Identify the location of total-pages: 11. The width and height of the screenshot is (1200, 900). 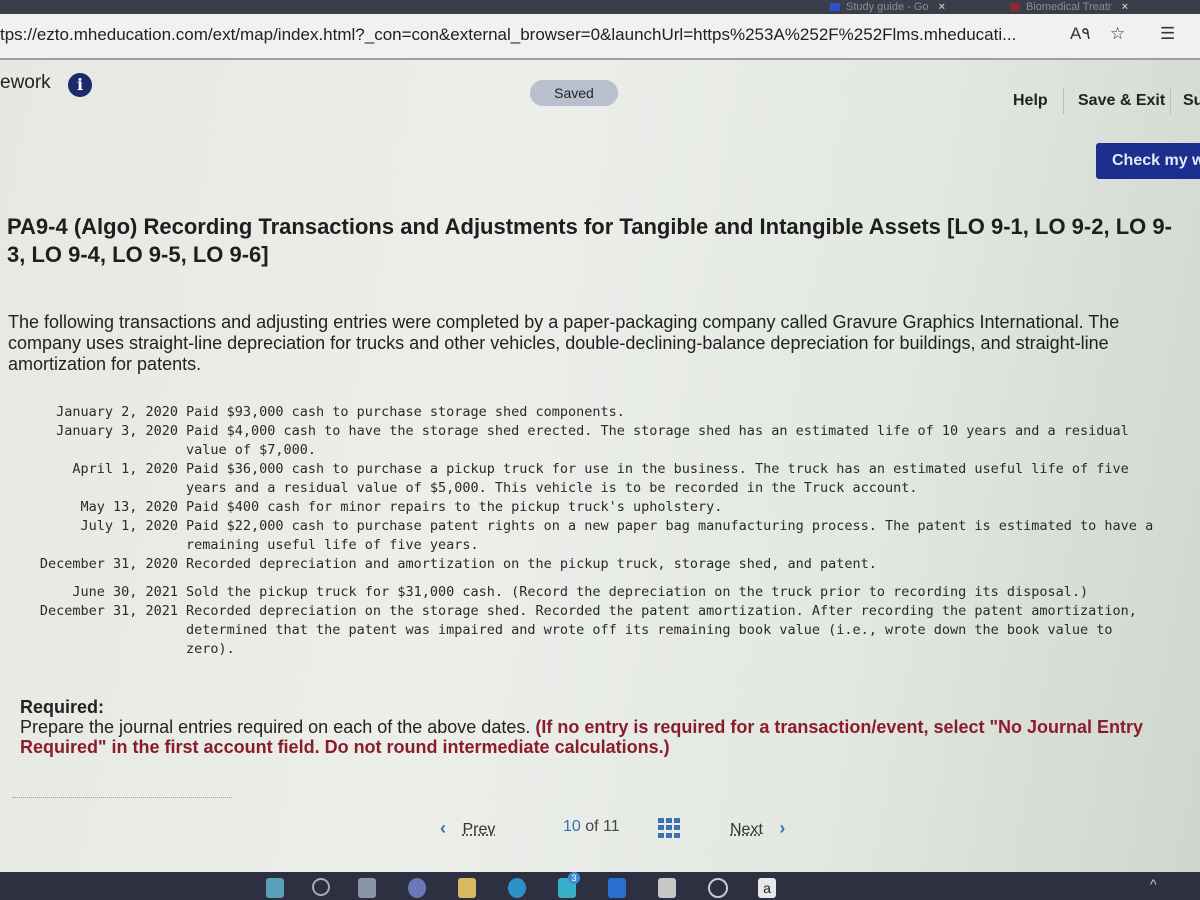
(611, 826).